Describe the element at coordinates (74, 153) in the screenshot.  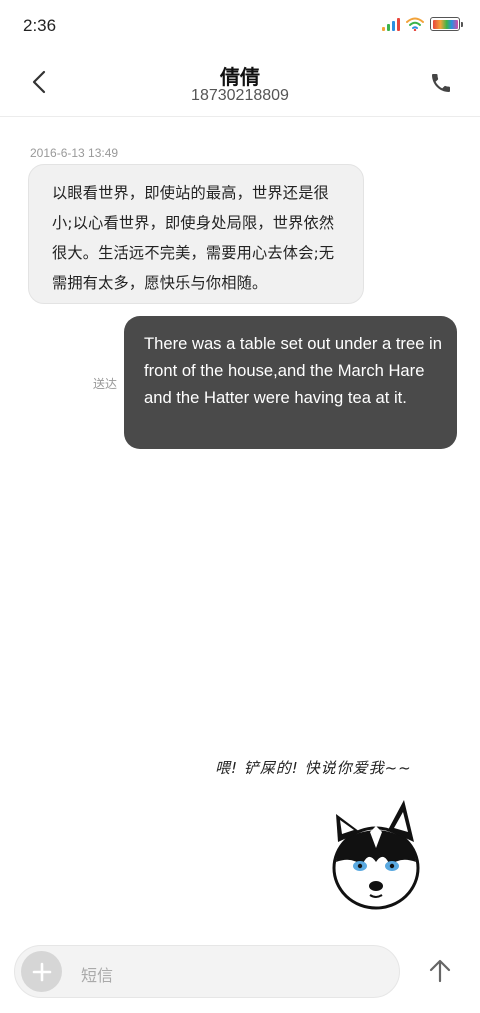
I see `message-timestamp: 2016-6-13 13:49` at that location.